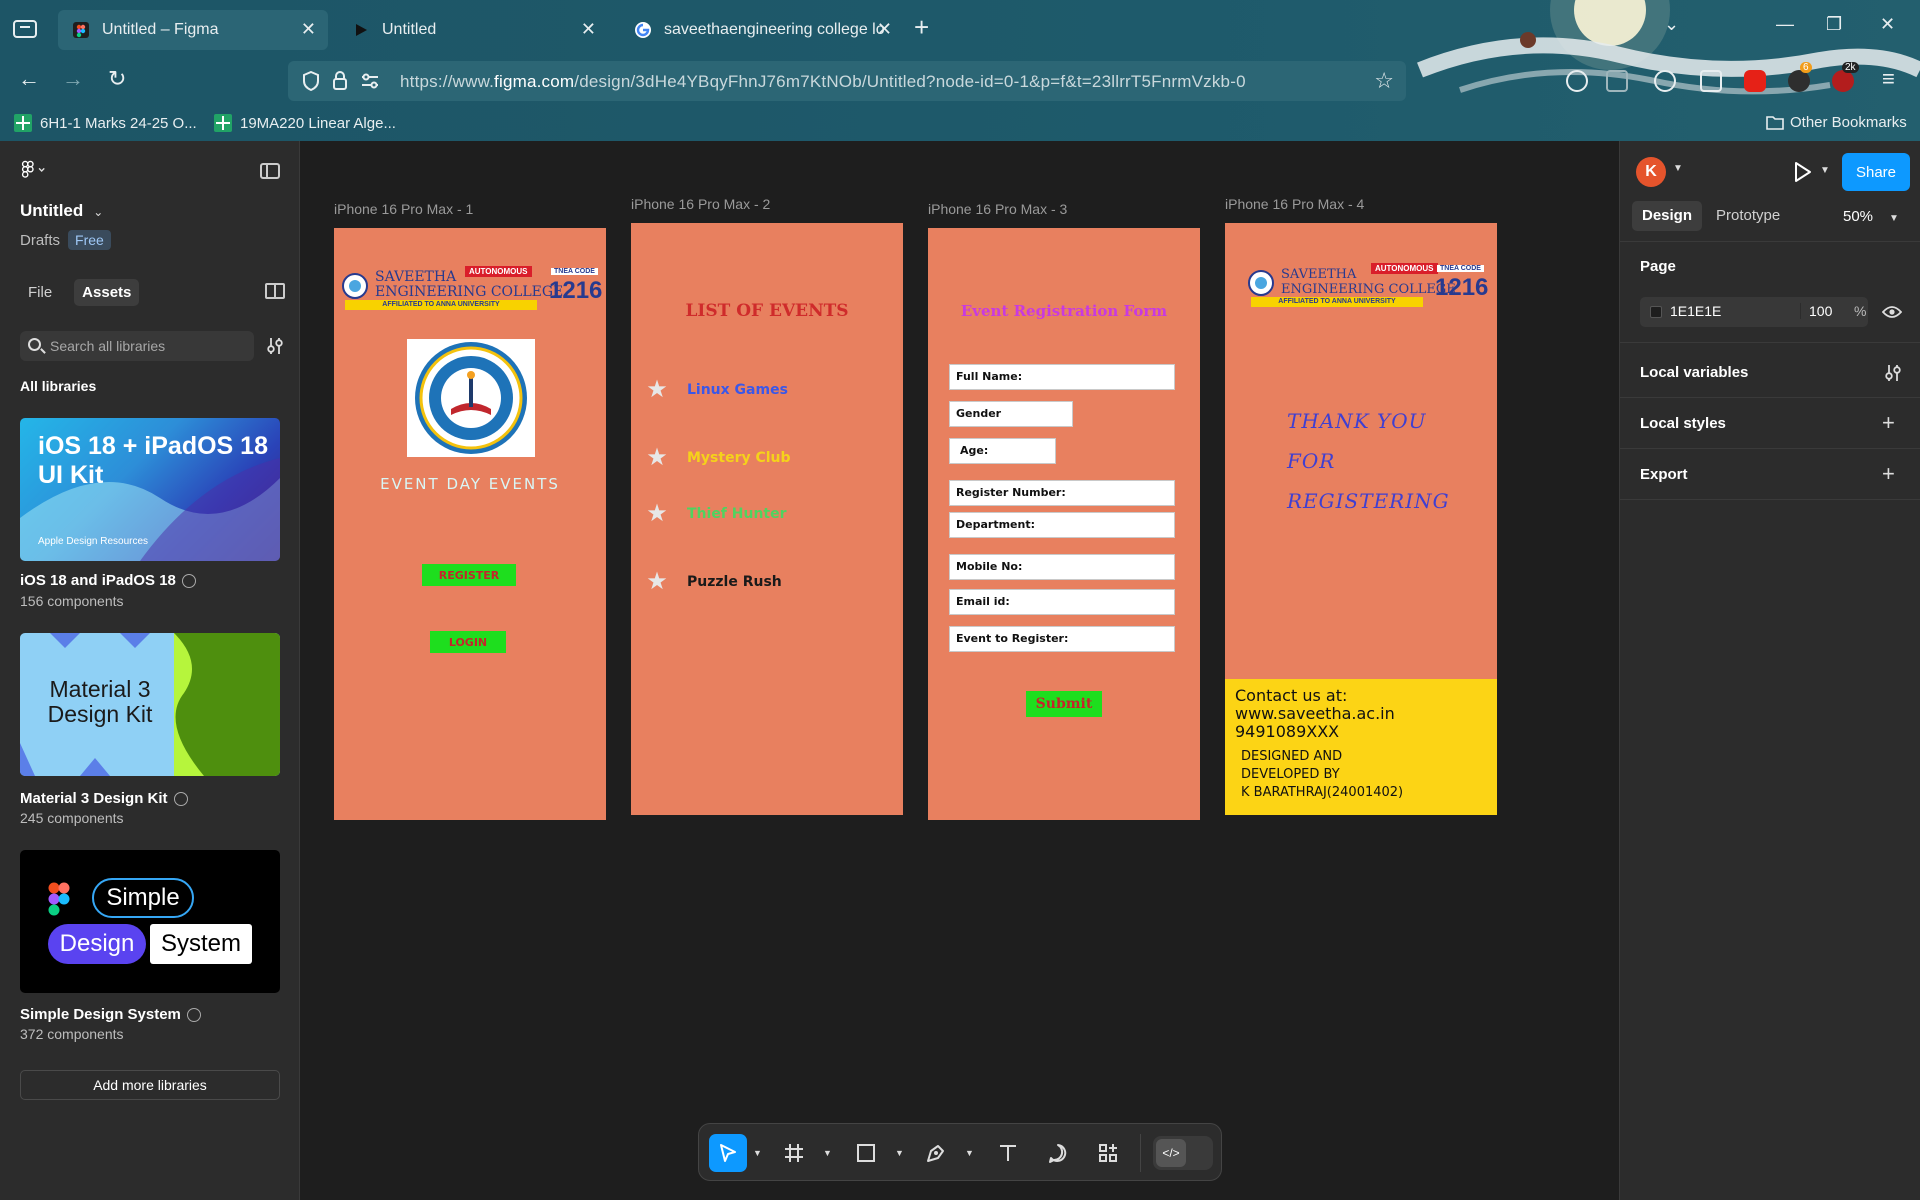  Describe the element at coordinates (370, 81) in the screenshot. I see `site-permissions-icon` at that location.